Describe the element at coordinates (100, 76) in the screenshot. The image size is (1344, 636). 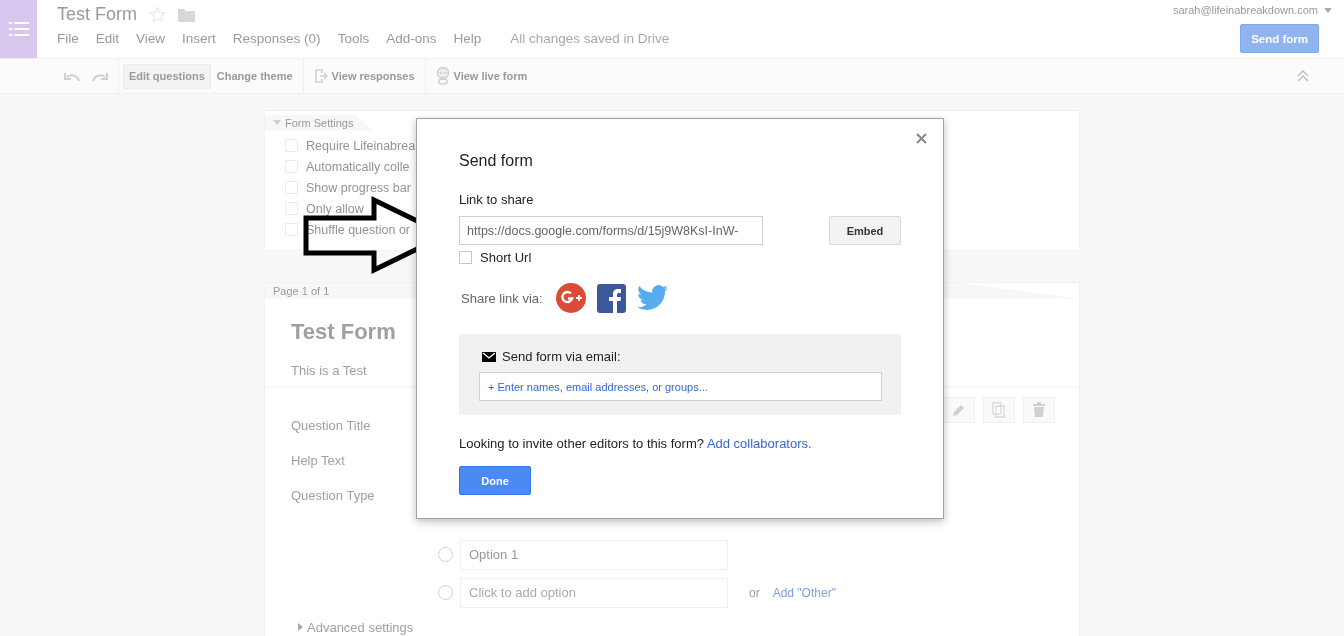
I see `redo-icon` at that location.